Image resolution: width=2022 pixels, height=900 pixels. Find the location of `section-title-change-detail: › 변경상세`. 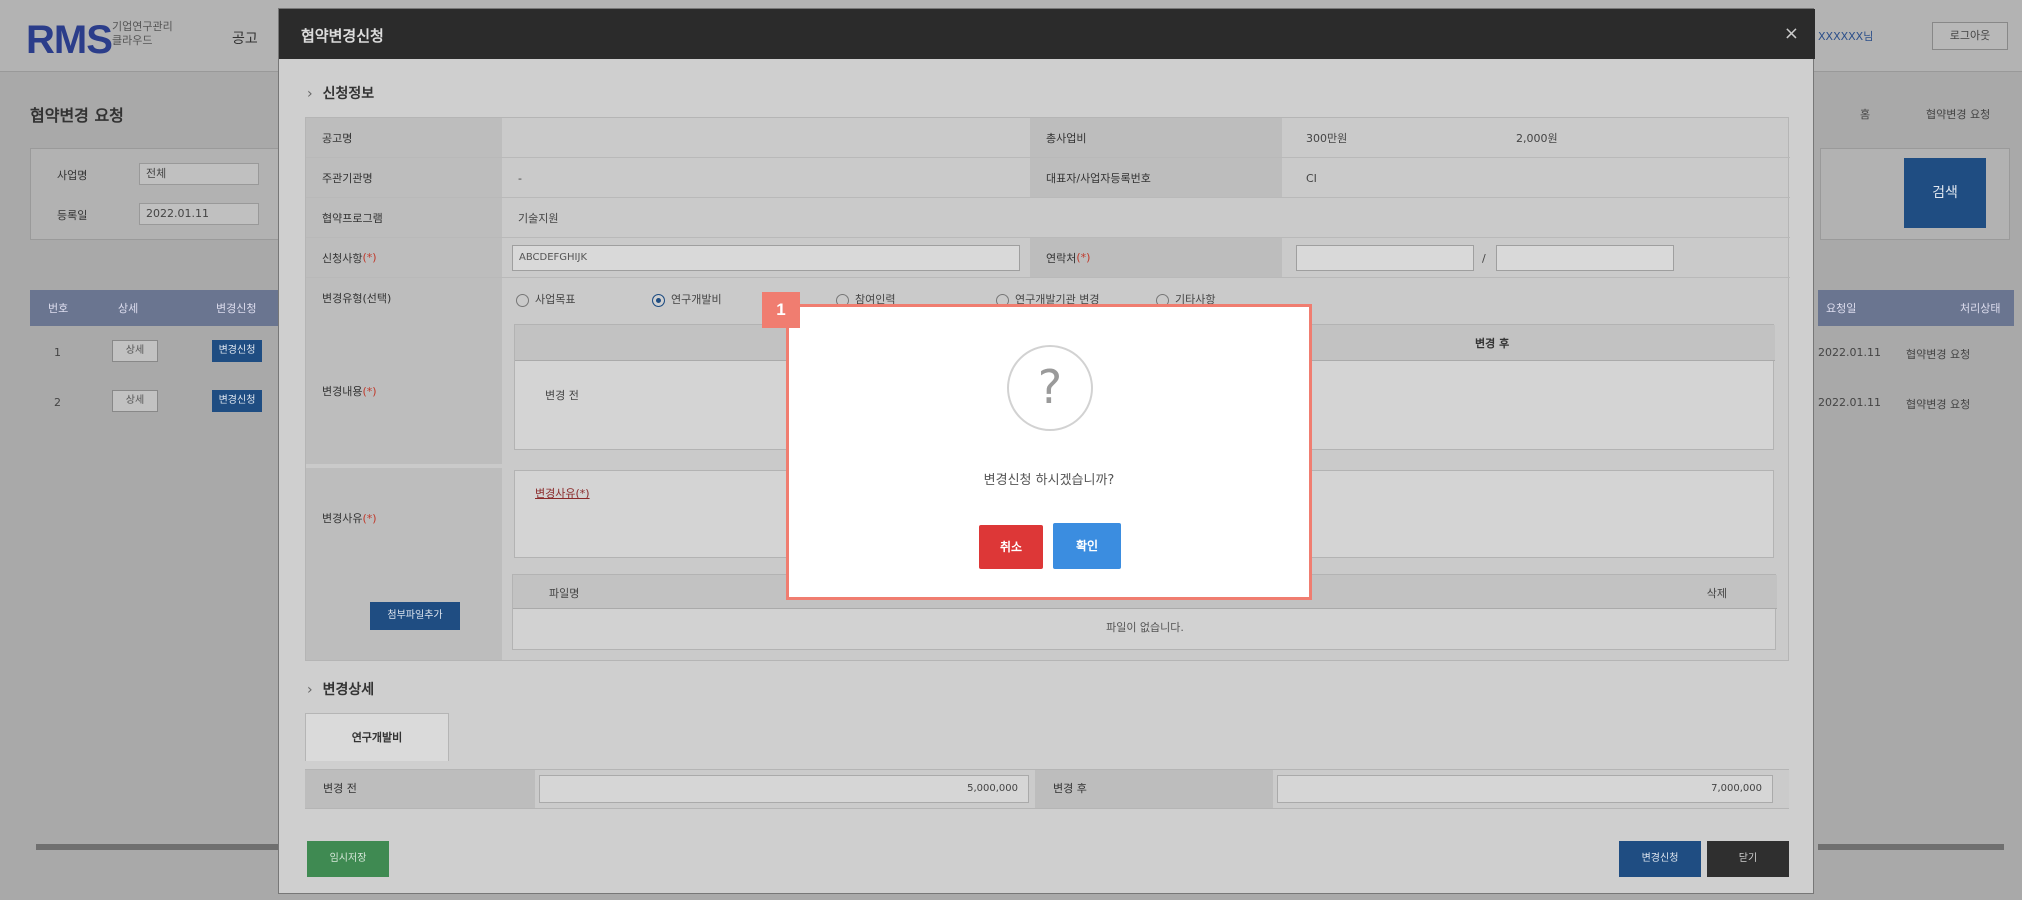

section-title-change-detail: › 변경상세 is located at coordinates (340, 689).